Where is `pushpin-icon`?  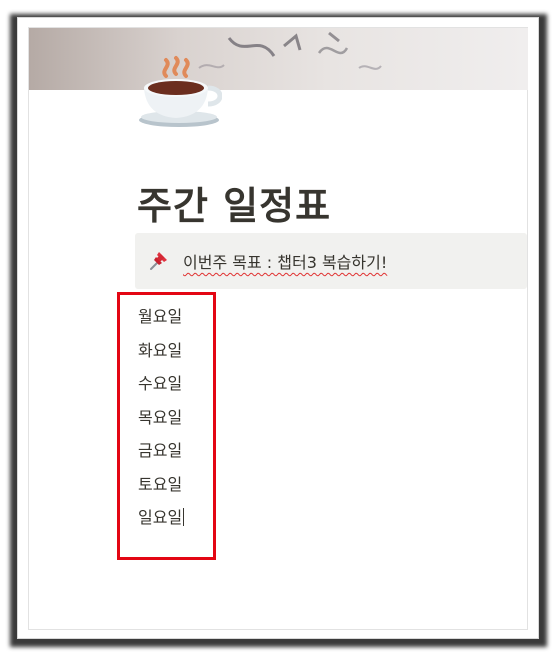 pushpin-icon is located at coordinates (159, 260).